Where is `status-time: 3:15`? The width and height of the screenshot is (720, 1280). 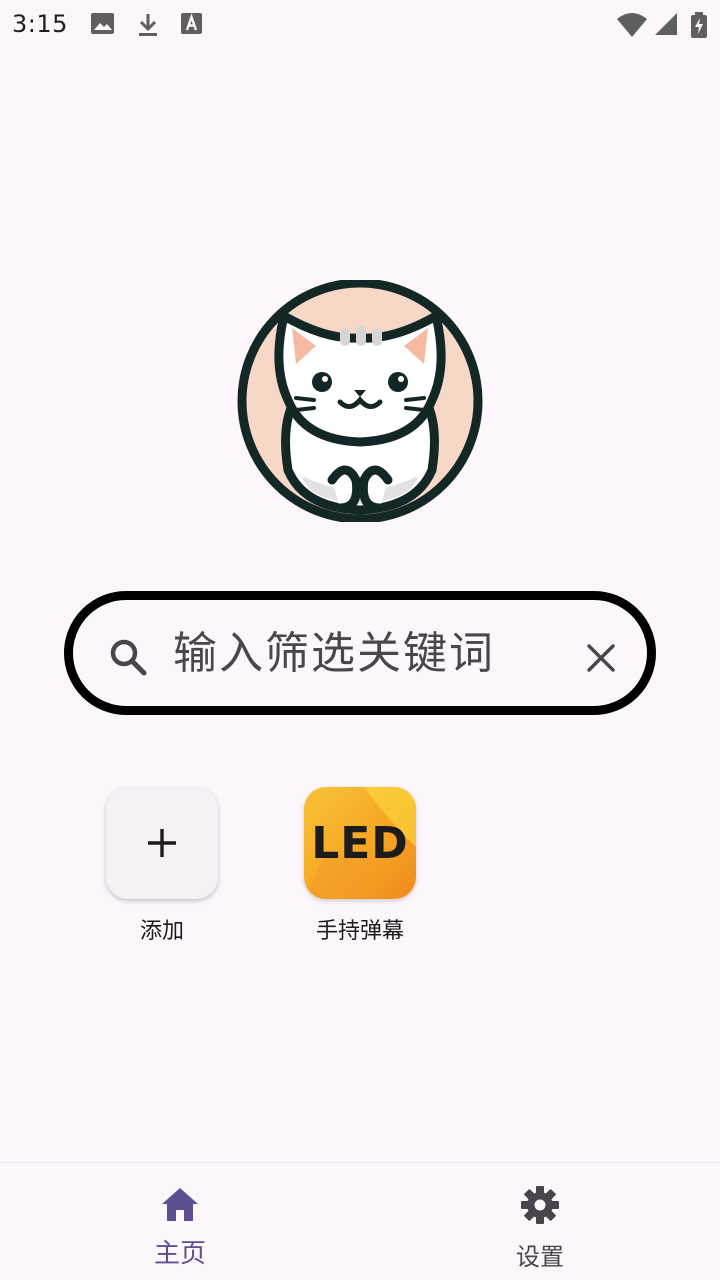 status-time: 3:15 is located at coordinates (40, 24).